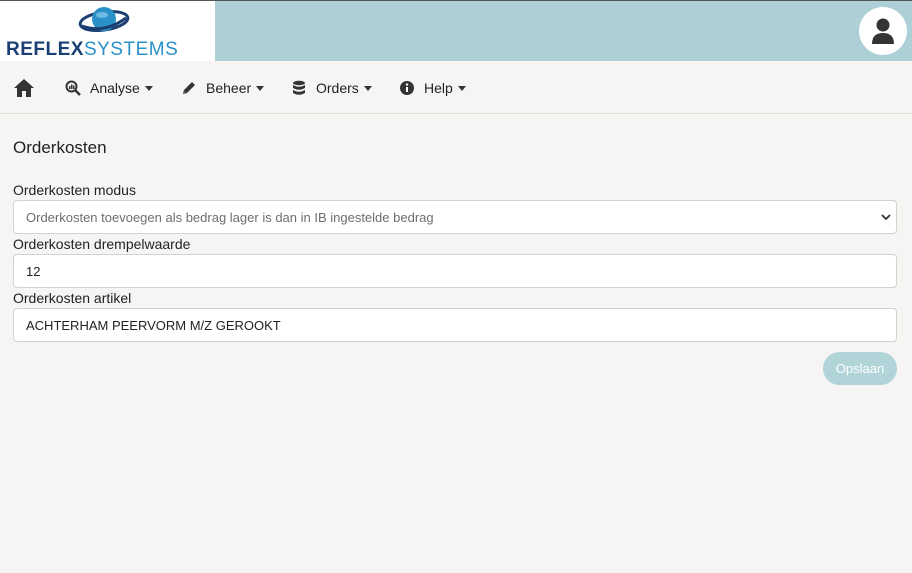  What do you see at coordinates (229, 88) in the screenshot?
I see `nav-item-label: Beheer` at bounding box center [229, 88].